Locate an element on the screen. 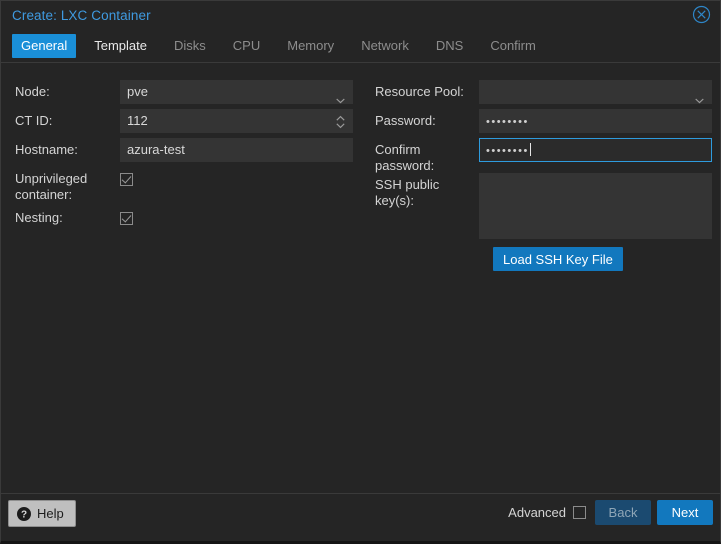  field-row-unprivileged: Unprivileged container: is located at coordinates (74, 185).